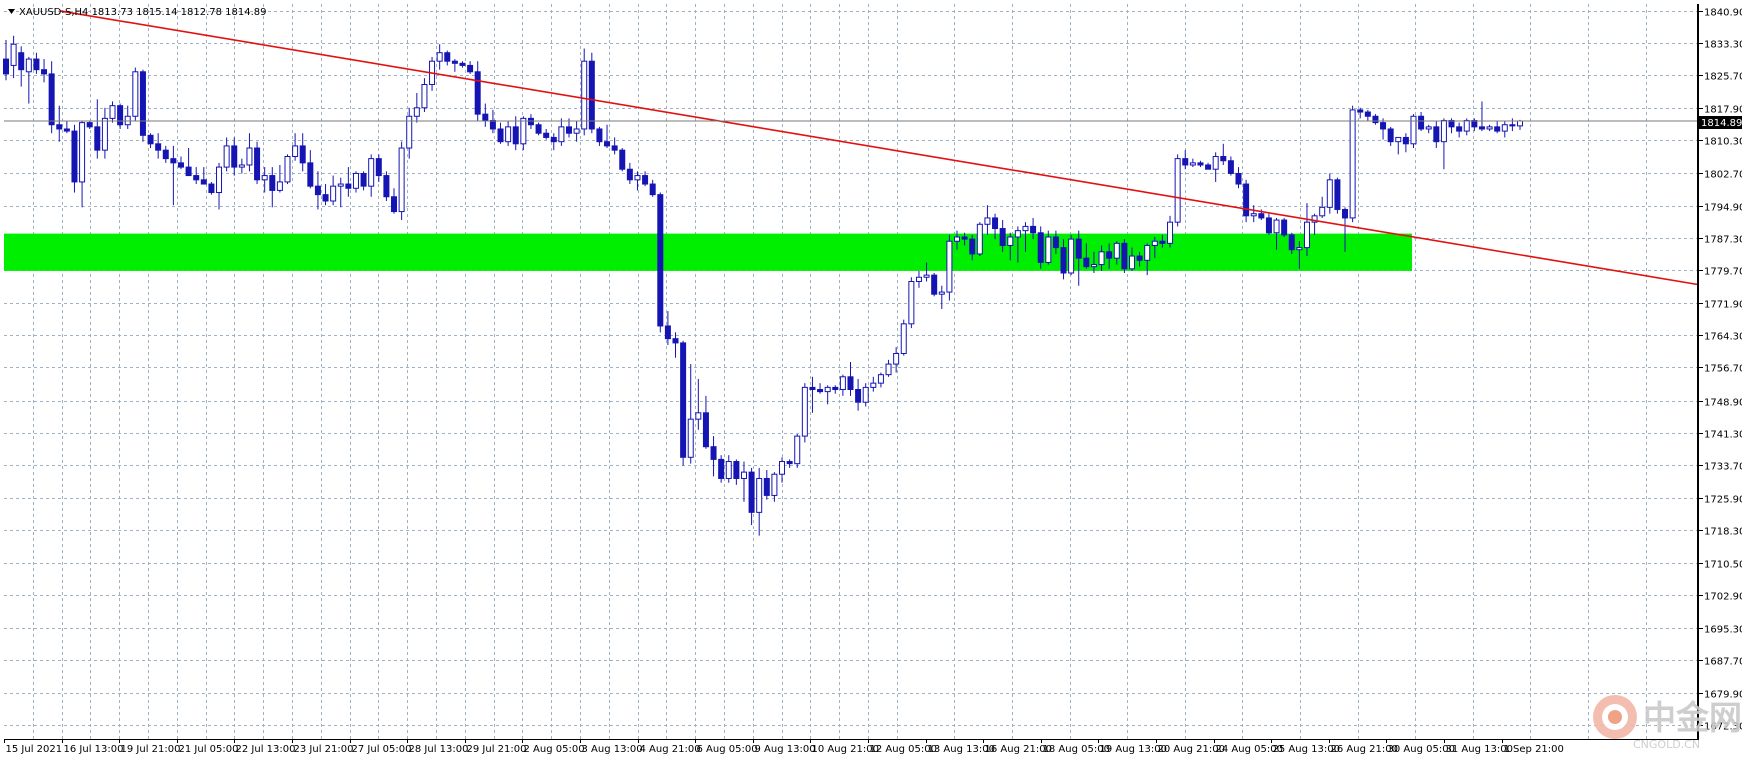 The width and height of the screenshot is (1742, 764). What do you see at coordinates (785, 749) in the screenshot?
I see `time-tick-label: 9 Aug 13:00` at bounding box center [785, 749].